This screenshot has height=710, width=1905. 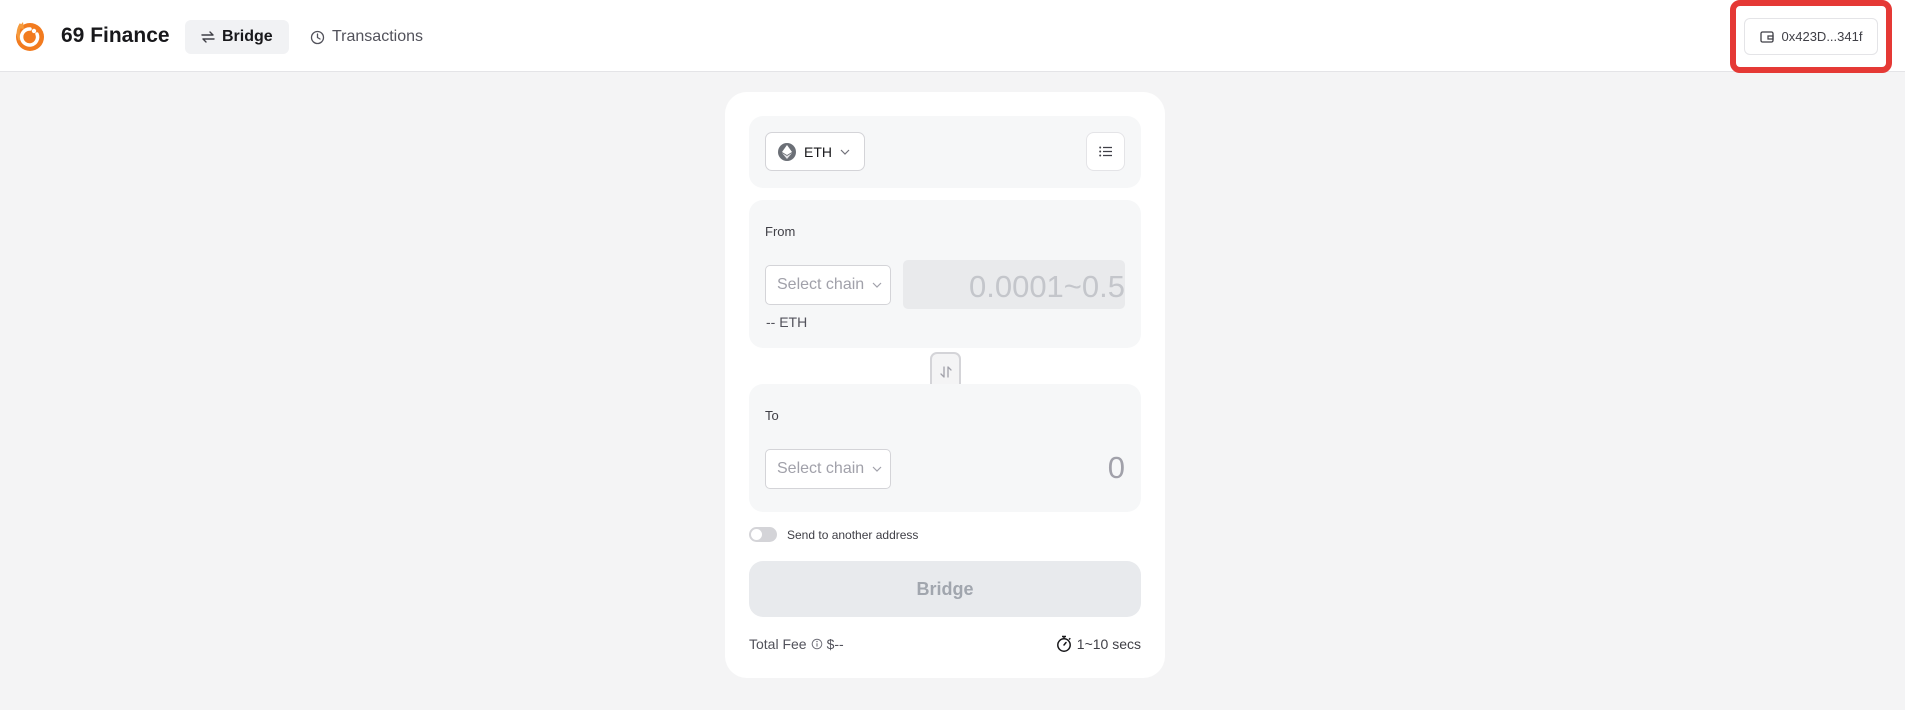 What do you see at coordinates (835, 644) in the screenshot?
I see `fee-value: $--` at bounding box center [835, 644].